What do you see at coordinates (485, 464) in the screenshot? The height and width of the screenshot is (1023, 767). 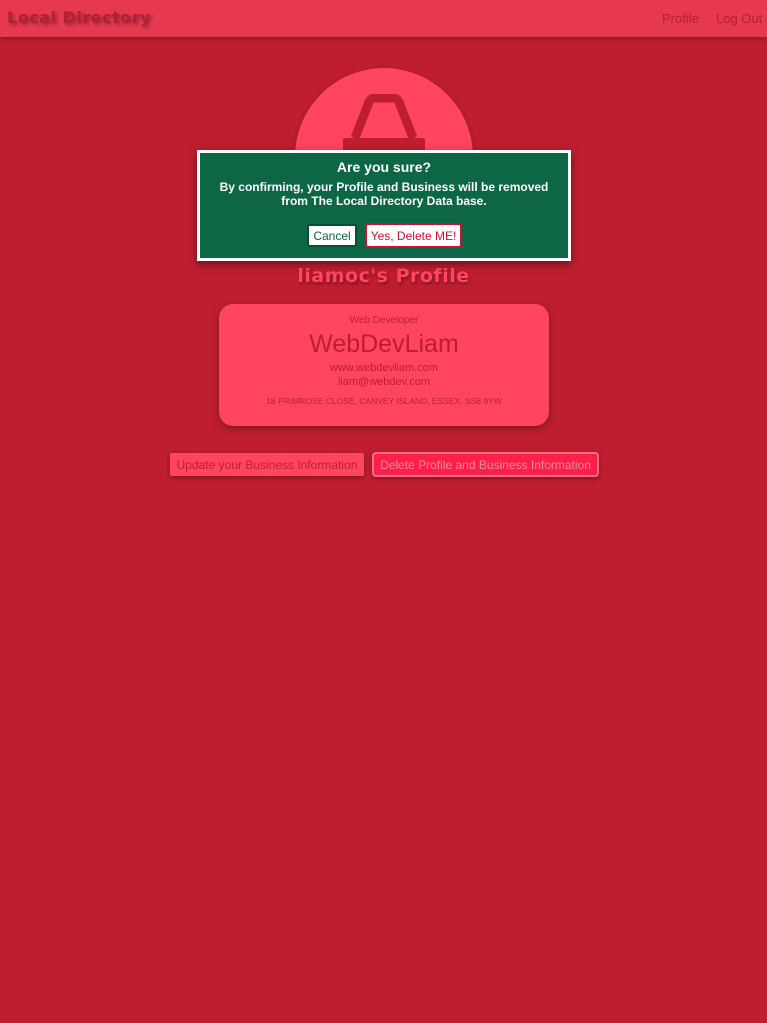 I see `delete-profile-button: Delete Profile and Business Information` at bounding box center [485, 464].